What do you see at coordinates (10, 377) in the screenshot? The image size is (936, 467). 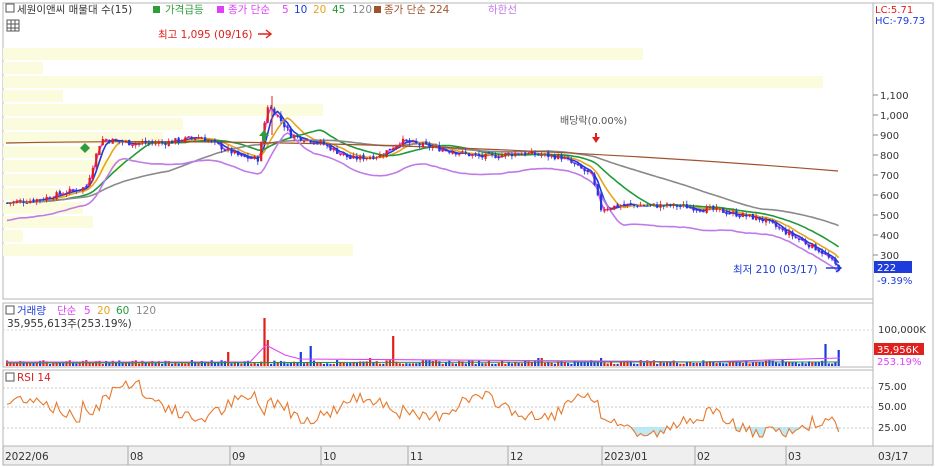 I see `rsi-checkbox-icon` at bounding box center [10, 377].